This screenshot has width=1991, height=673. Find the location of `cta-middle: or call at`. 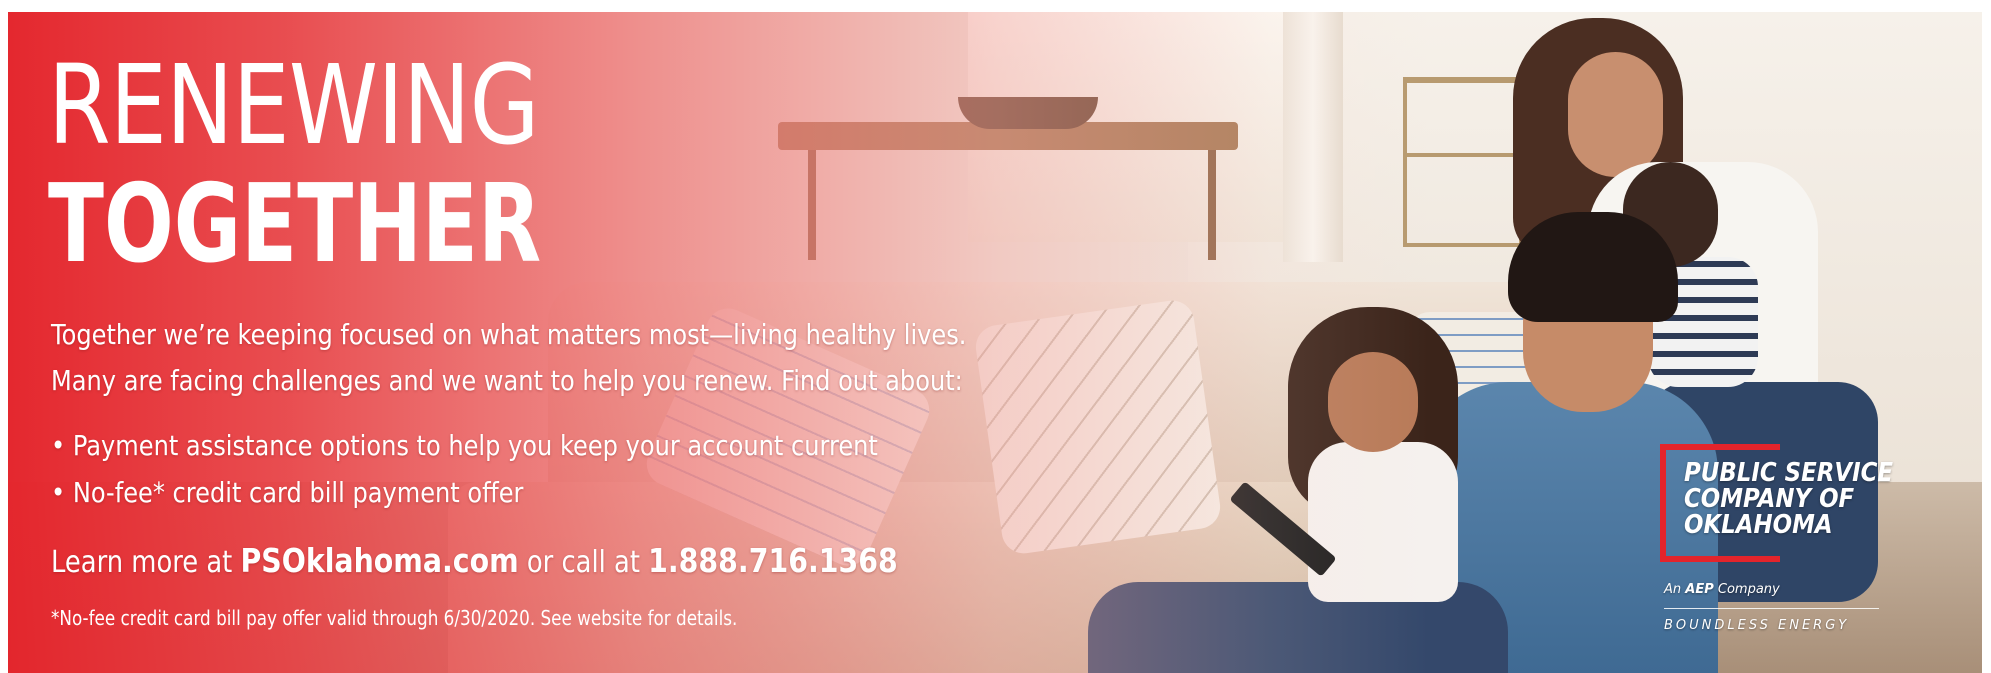

cta-middle: or call at is located at coordinates (583, 562).